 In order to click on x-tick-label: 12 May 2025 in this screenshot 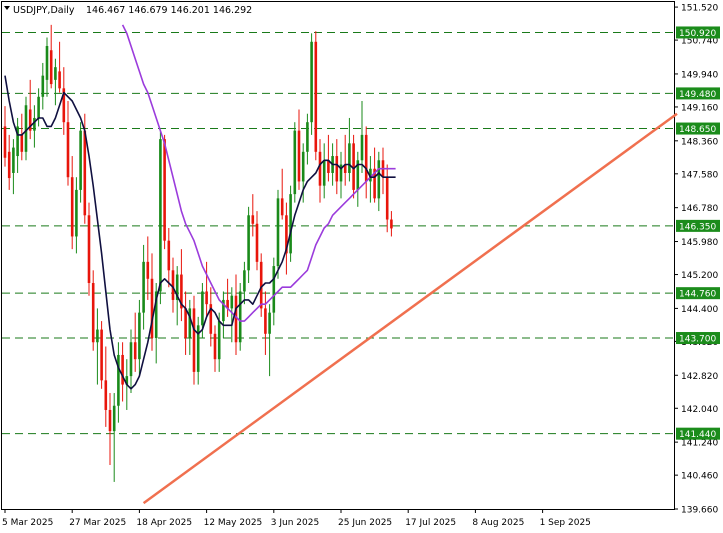, I will do `click(233, 523)`.